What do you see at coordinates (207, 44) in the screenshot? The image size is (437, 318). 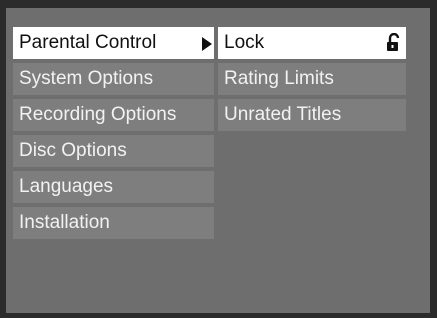 I see `arrow-right-icon` at bounding box center [207, 44].